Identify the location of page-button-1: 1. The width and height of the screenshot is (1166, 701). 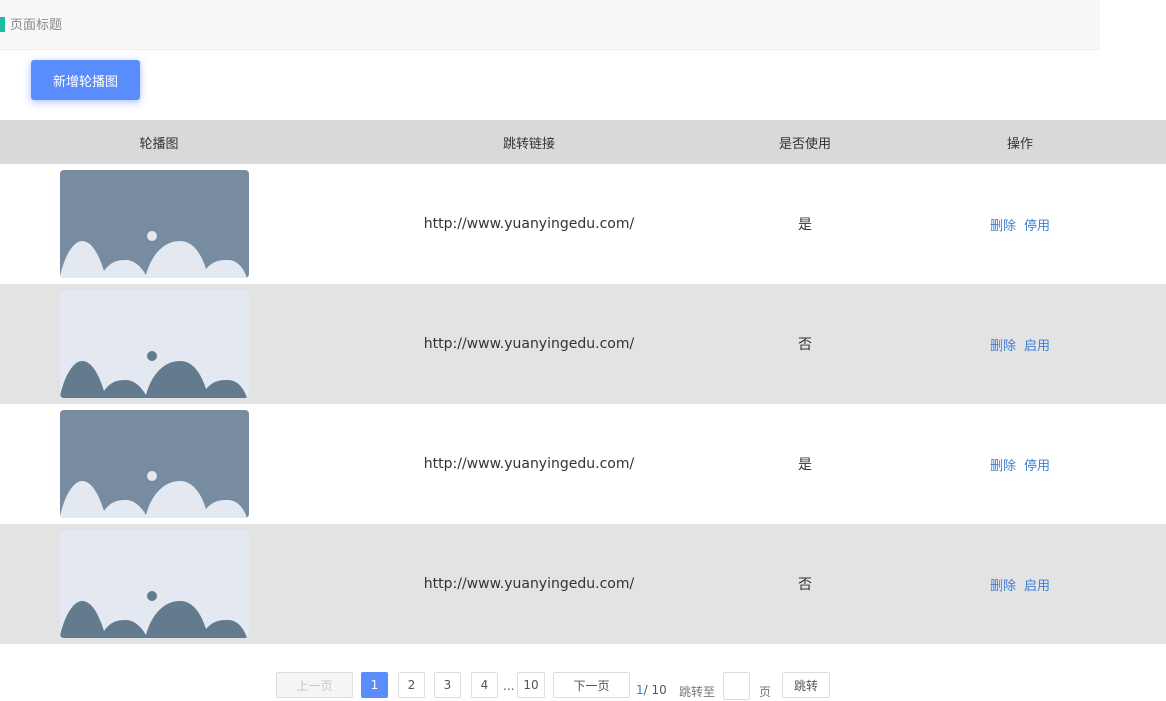
(374, 685).